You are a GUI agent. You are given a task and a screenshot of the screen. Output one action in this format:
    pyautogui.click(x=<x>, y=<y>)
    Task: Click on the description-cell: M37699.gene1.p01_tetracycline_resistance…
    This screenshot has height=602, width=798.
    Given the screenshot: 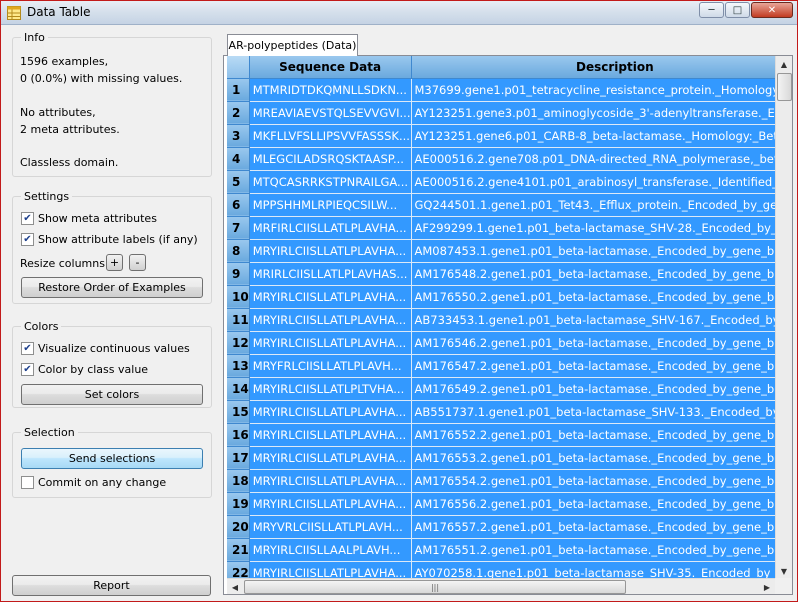 What is the action you would take?
    pyautogui.click(x=593, y=90)
    